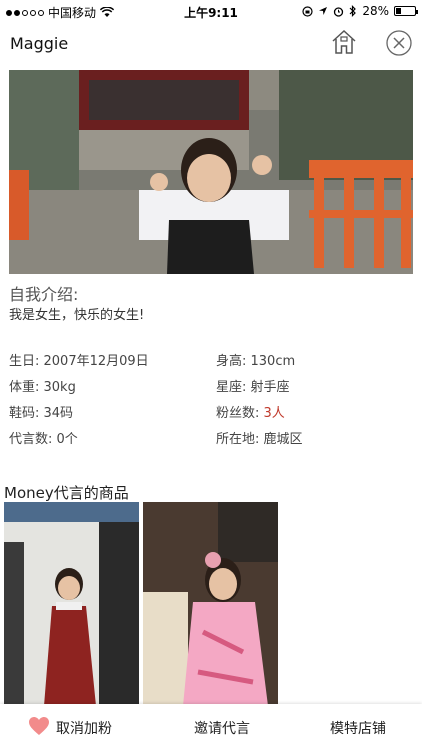 Image resolution: width=422 pixels, height=750 pixels. I want to click on fans-unit: 人, so click(278, 413).